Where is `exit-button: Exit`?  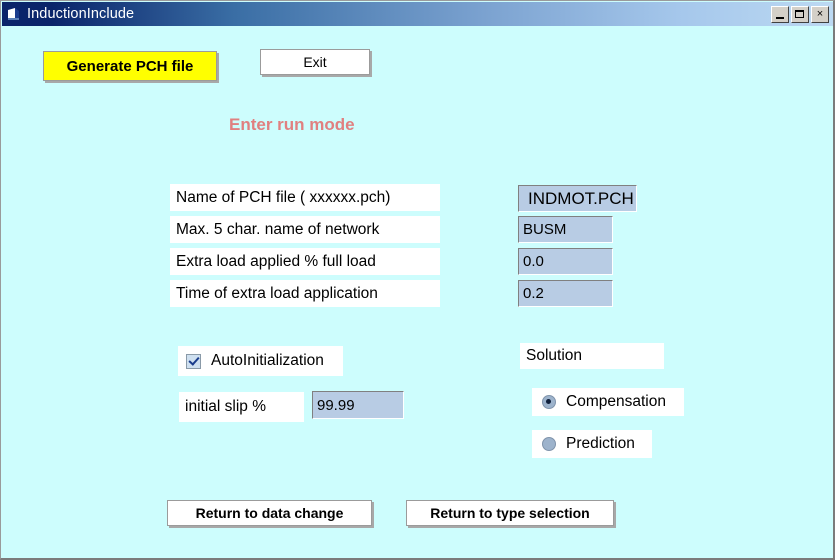 exit-button: Exit is located at coordinates (315, 62).